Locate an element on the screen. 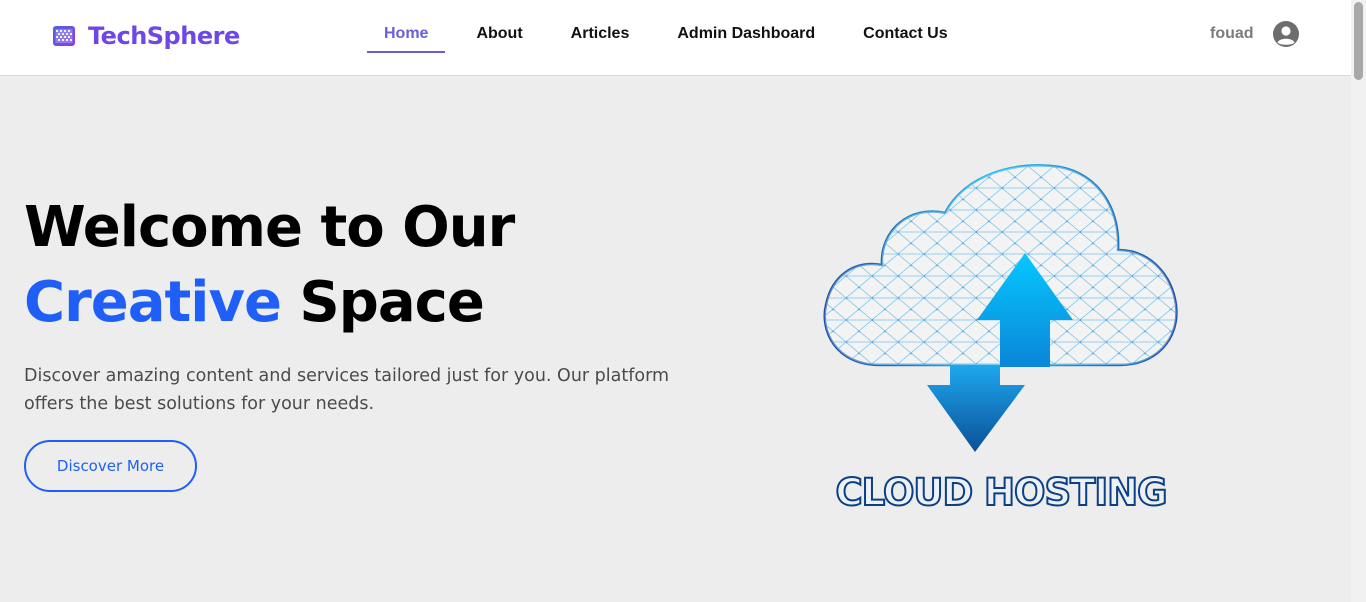 The image size is (1366, 602). nav-link-home: Home is located at coordinates (406, 38).